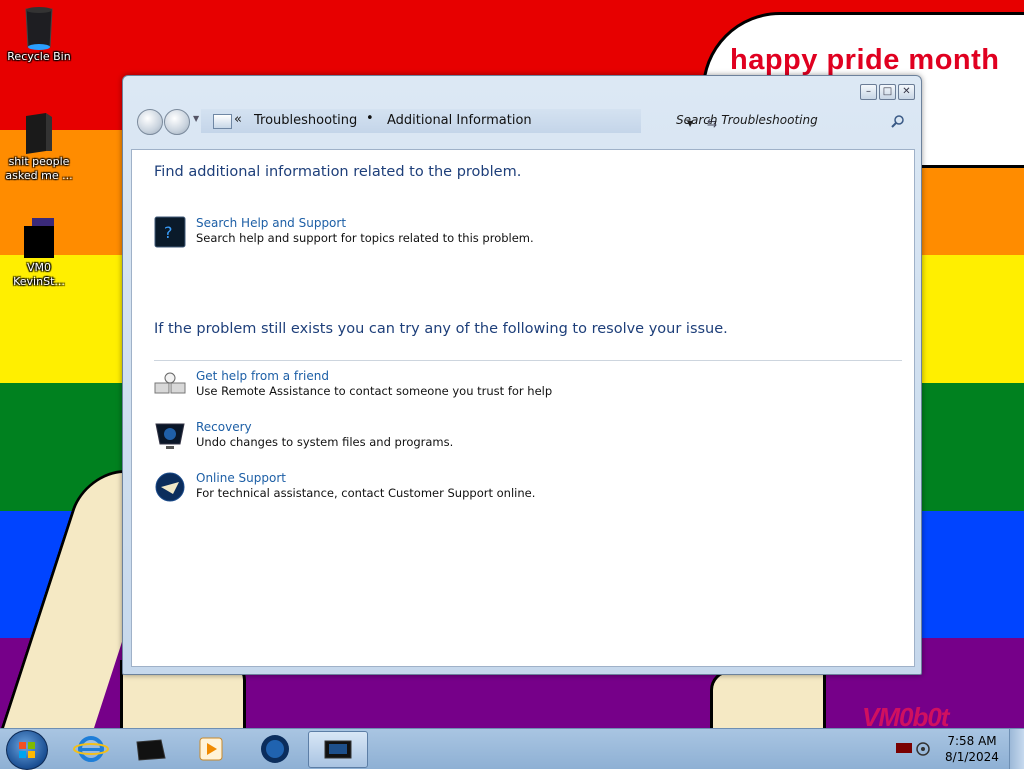 The image size is (1024, 772). I want to click on clock-time: 7:58 AM, so click(972, 741).